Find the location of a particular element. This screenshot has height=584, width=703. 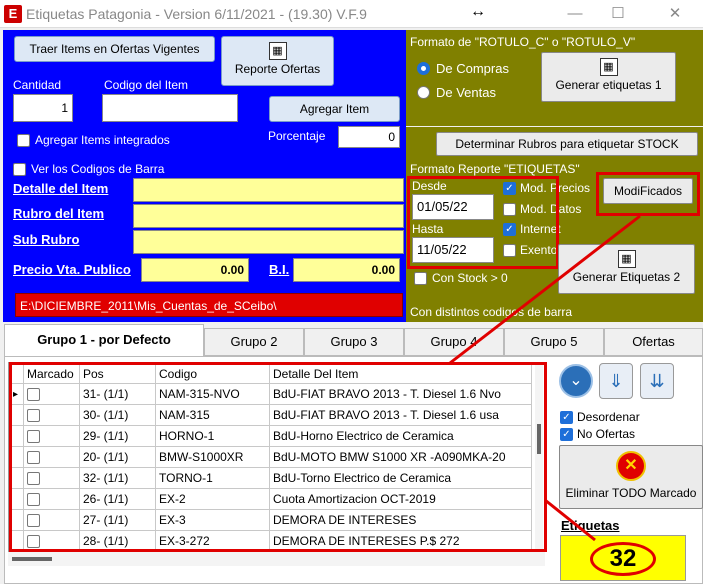

connector-line-bottom is located at coordinates (570, 520).